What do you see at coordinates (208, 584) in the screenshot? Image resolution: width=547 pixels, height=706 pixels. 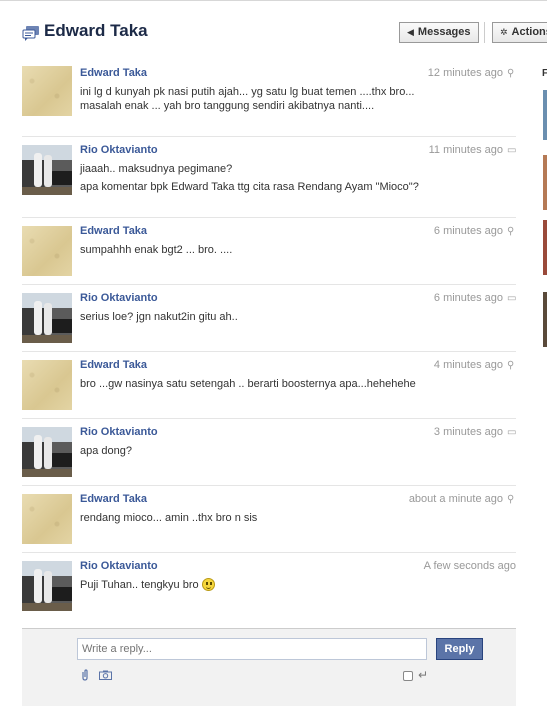 I see `smiley-icon` at bounding box center [208, 584].